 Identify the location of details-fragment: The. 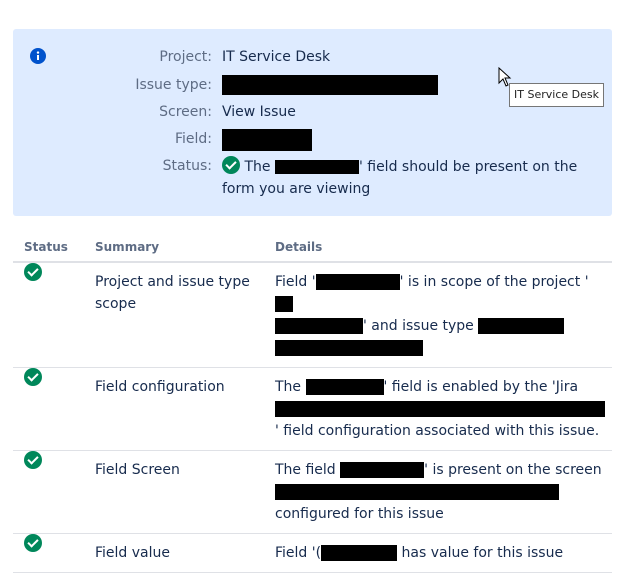
(290, 387).